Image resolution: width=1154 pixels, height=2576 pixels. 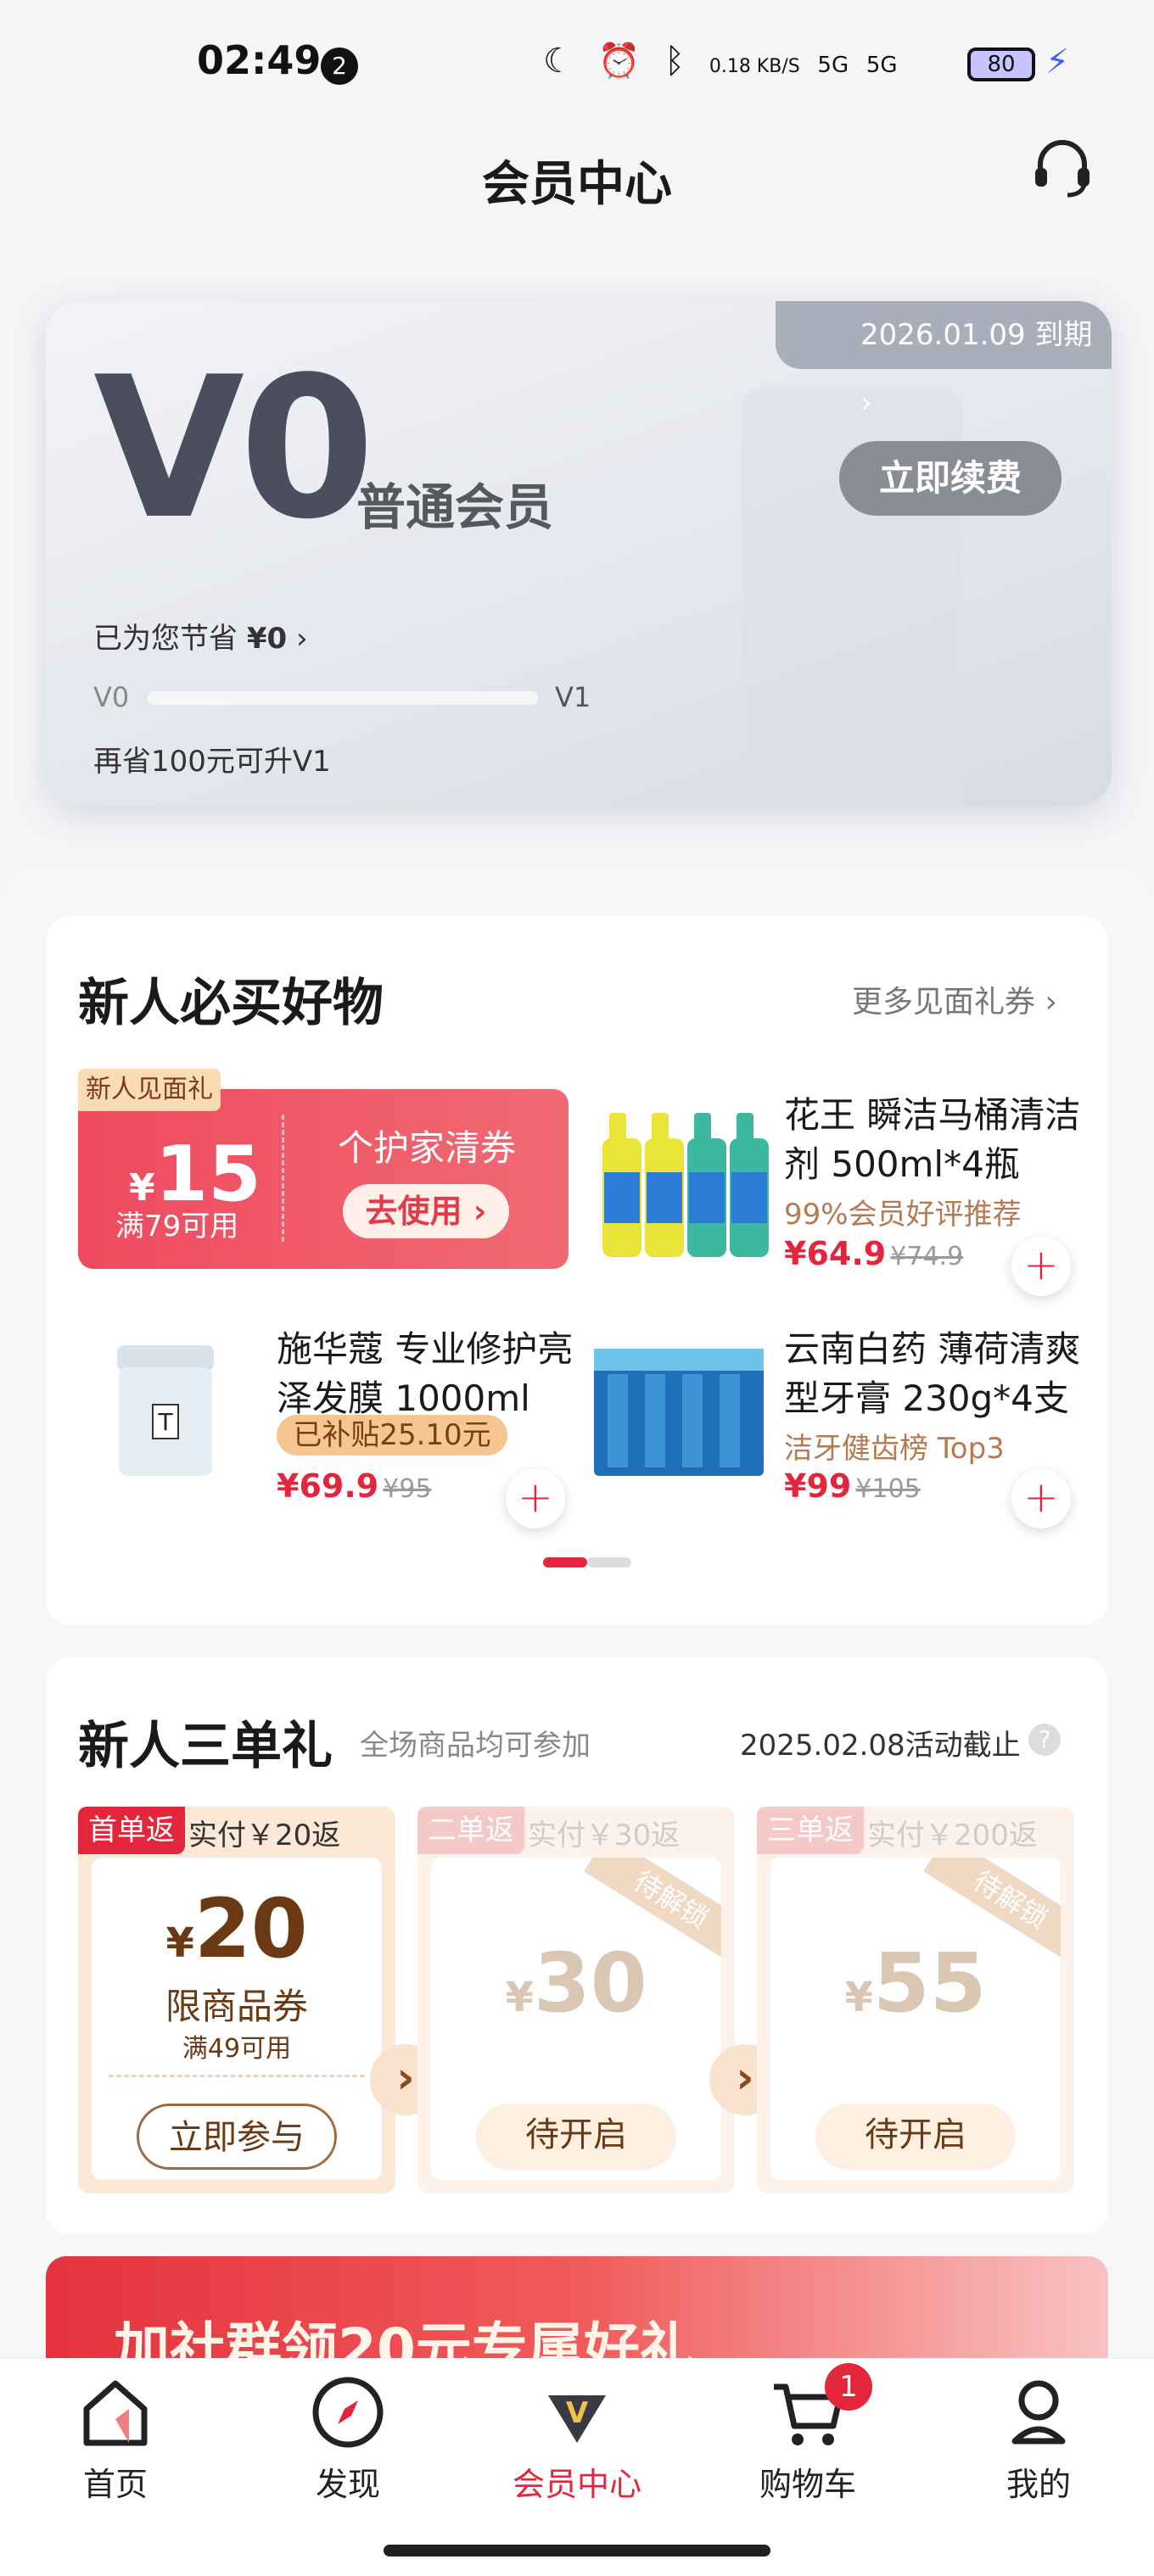 I want to click on order-paid-condition: 实付￥200返, so click(x=953, y=1835).